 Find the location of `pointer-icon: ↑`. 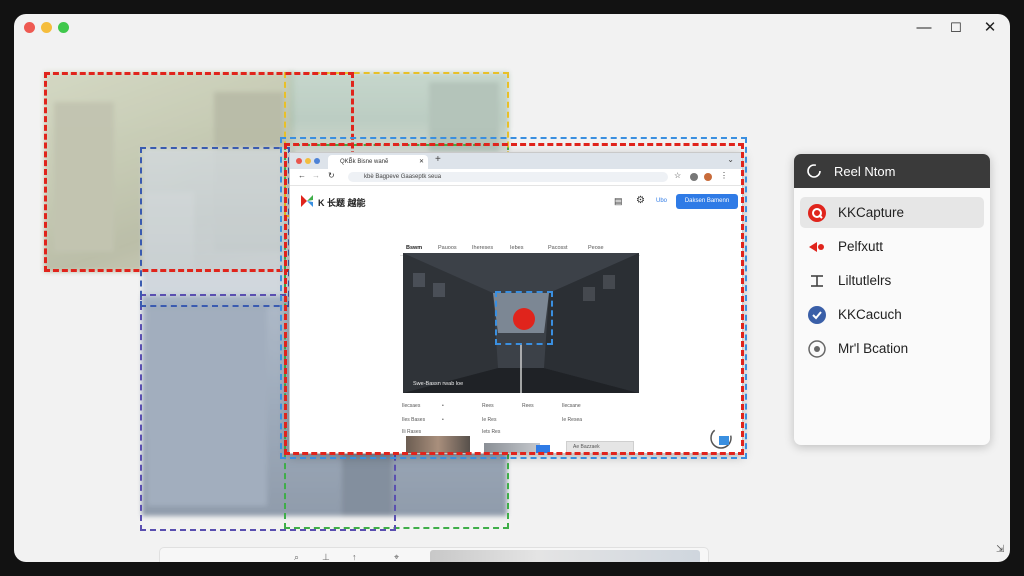

pointer-icon: ↑ is located at coordinates (354, 557).